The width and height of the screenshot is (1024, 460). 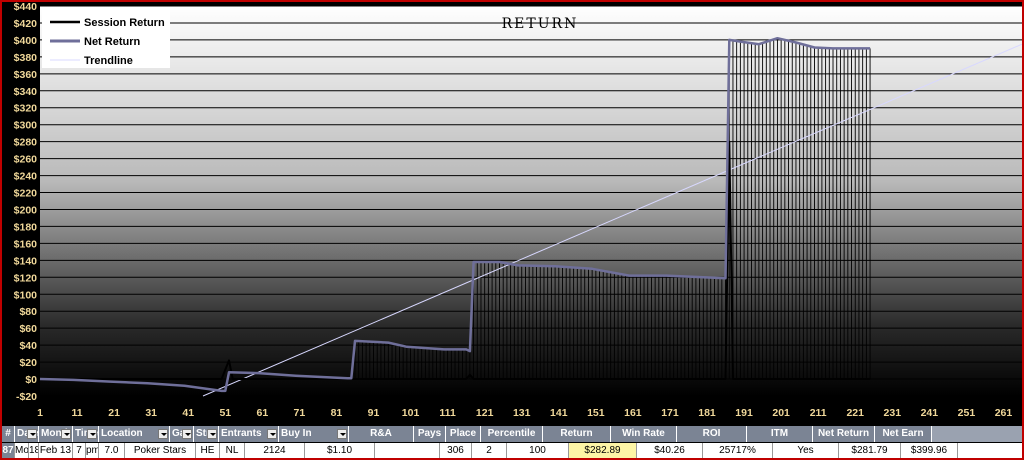 I want to click on x-tick-label: 161, so click(x=633, y=413).